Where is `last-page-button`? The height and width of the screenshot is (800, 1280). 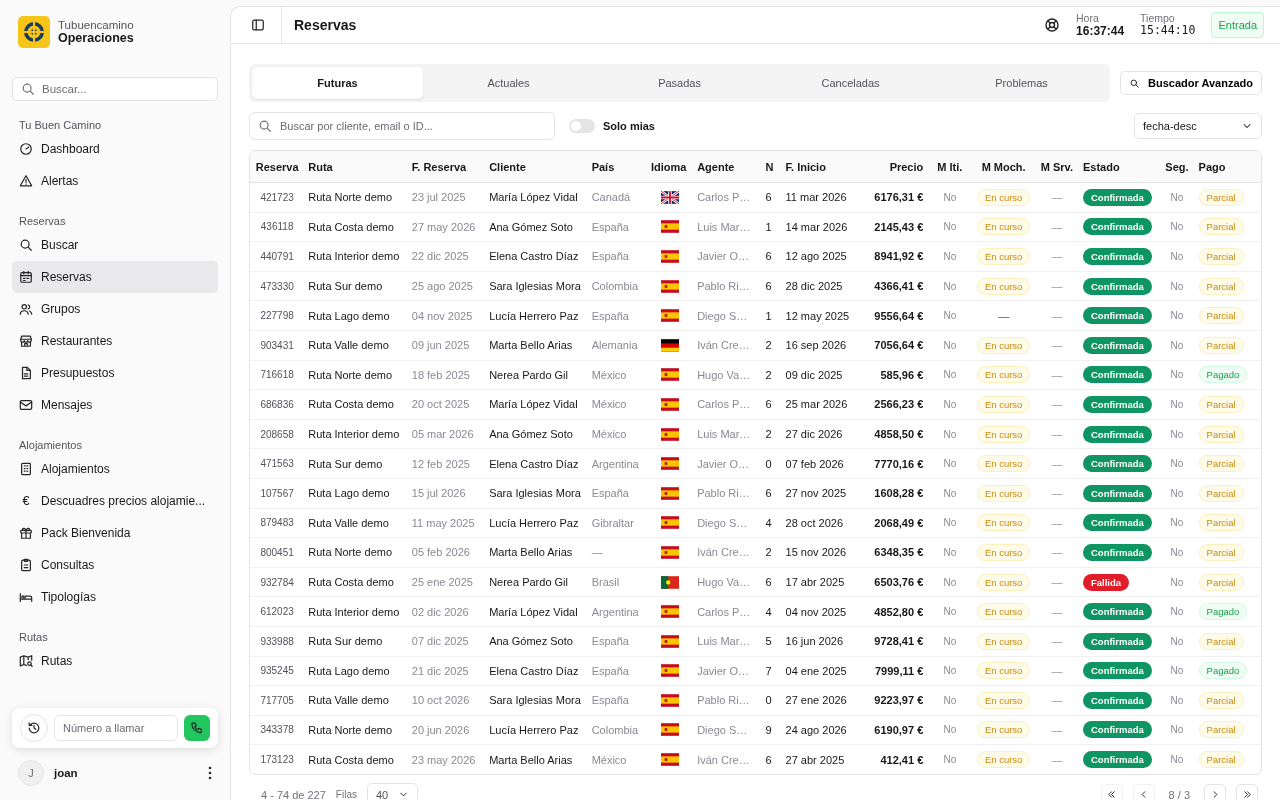 last-page-button is located at coordinates (1247, 791).